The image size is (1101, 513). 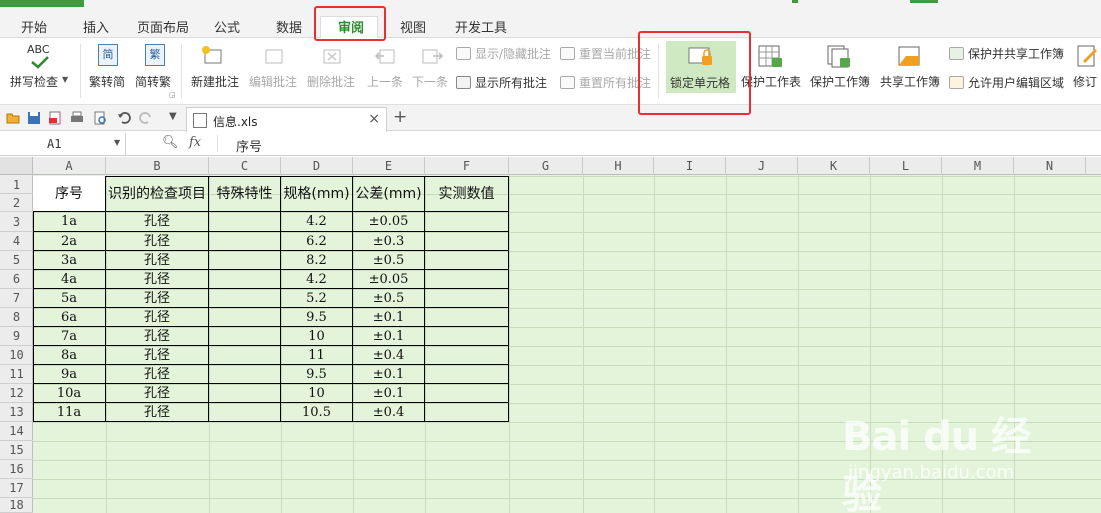 I want to click on table-cell: 4a, so click(x=69, y=279).